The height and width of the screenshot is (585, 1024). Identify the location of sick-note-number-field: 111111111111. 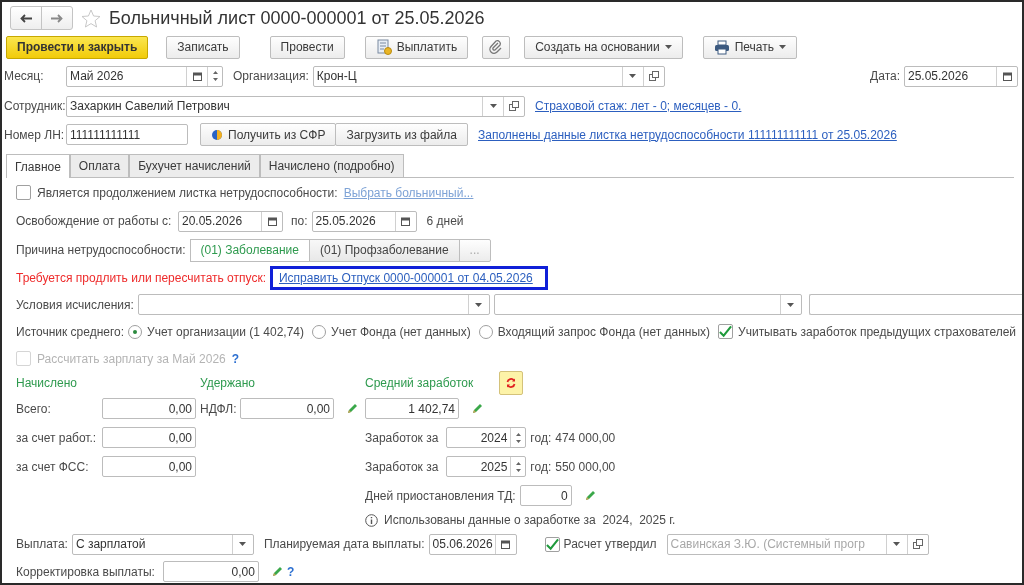
(127, 134).